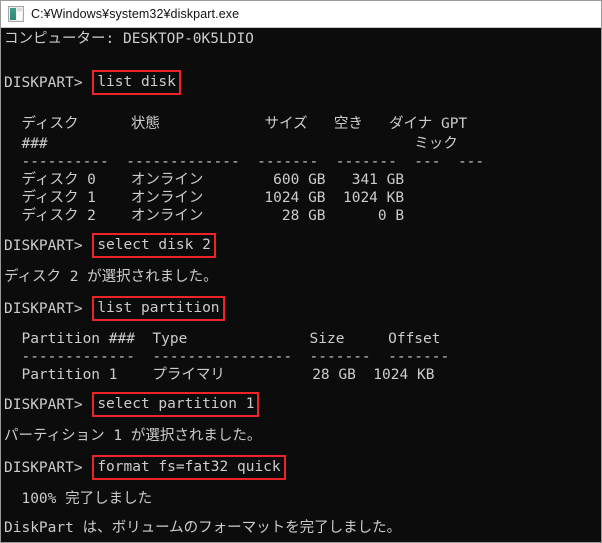 The width and height of the screenshot is (602, 543). What do you see at coordinates (176, 404) in the screenshot?
I see `command-select-partition: select partition 1` at bounding box center [176, 404].